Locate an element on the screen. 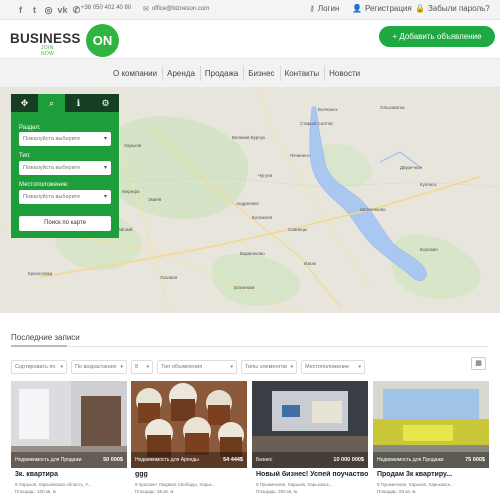 The height and width of the screenshot is (500, 500). sort-by-select: Сортировать по ▾ is located at coordinates (39, 367).